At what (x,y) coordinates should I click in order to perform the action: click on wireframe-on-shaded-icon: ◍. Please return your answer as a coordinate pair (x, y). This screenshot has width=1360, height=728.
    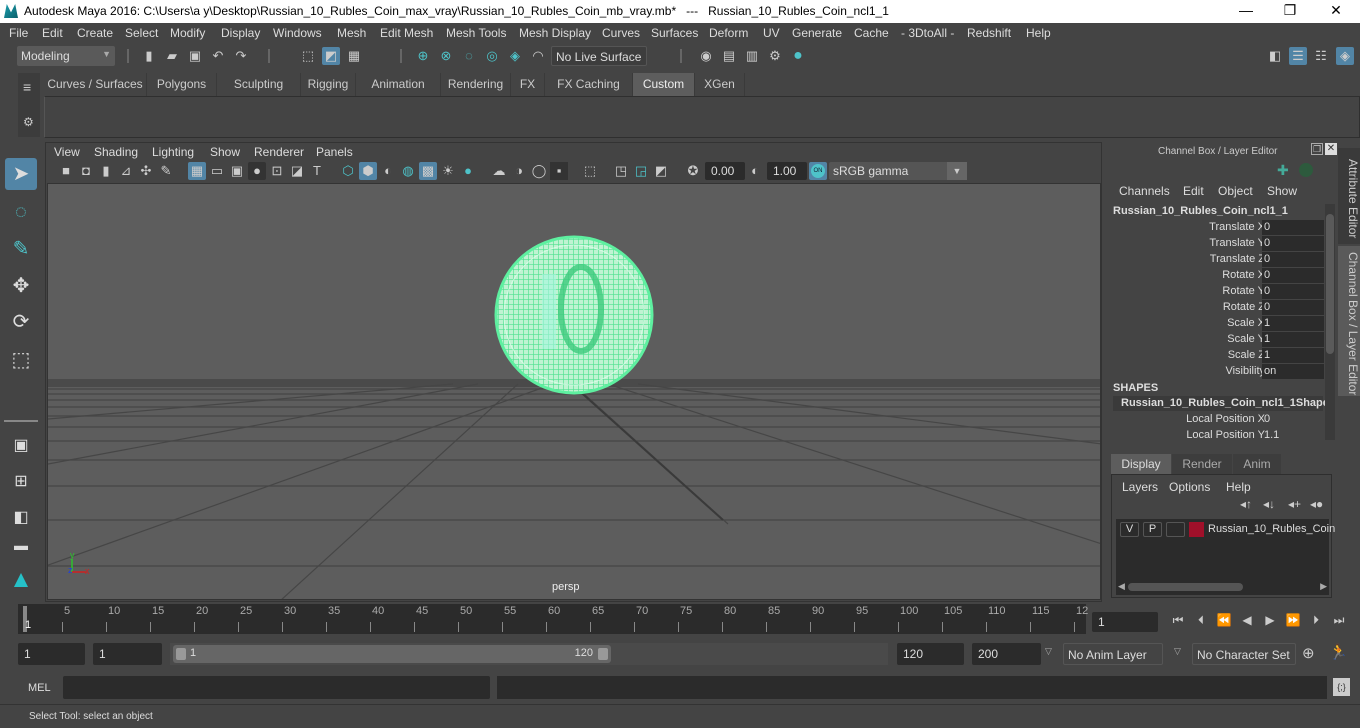
    Looking at the image, I should click on (408, 171).